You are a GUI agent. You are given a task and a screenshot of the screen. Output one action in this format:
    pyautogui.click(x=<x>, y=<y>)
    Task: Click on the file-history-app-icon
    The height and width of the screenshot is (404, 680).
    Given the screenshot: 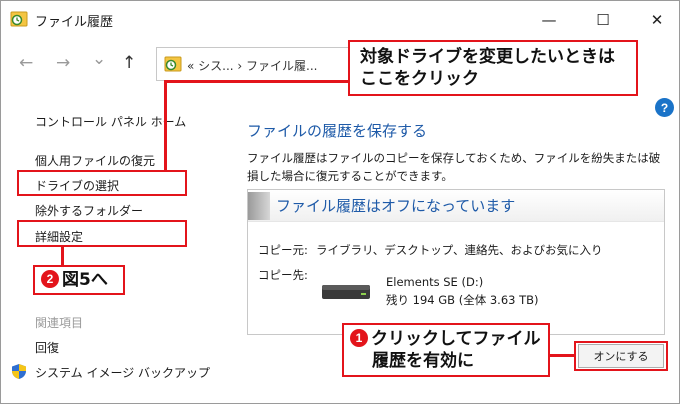 What is the action you would take?
    pyautogui.click(x=19, y=19)
    